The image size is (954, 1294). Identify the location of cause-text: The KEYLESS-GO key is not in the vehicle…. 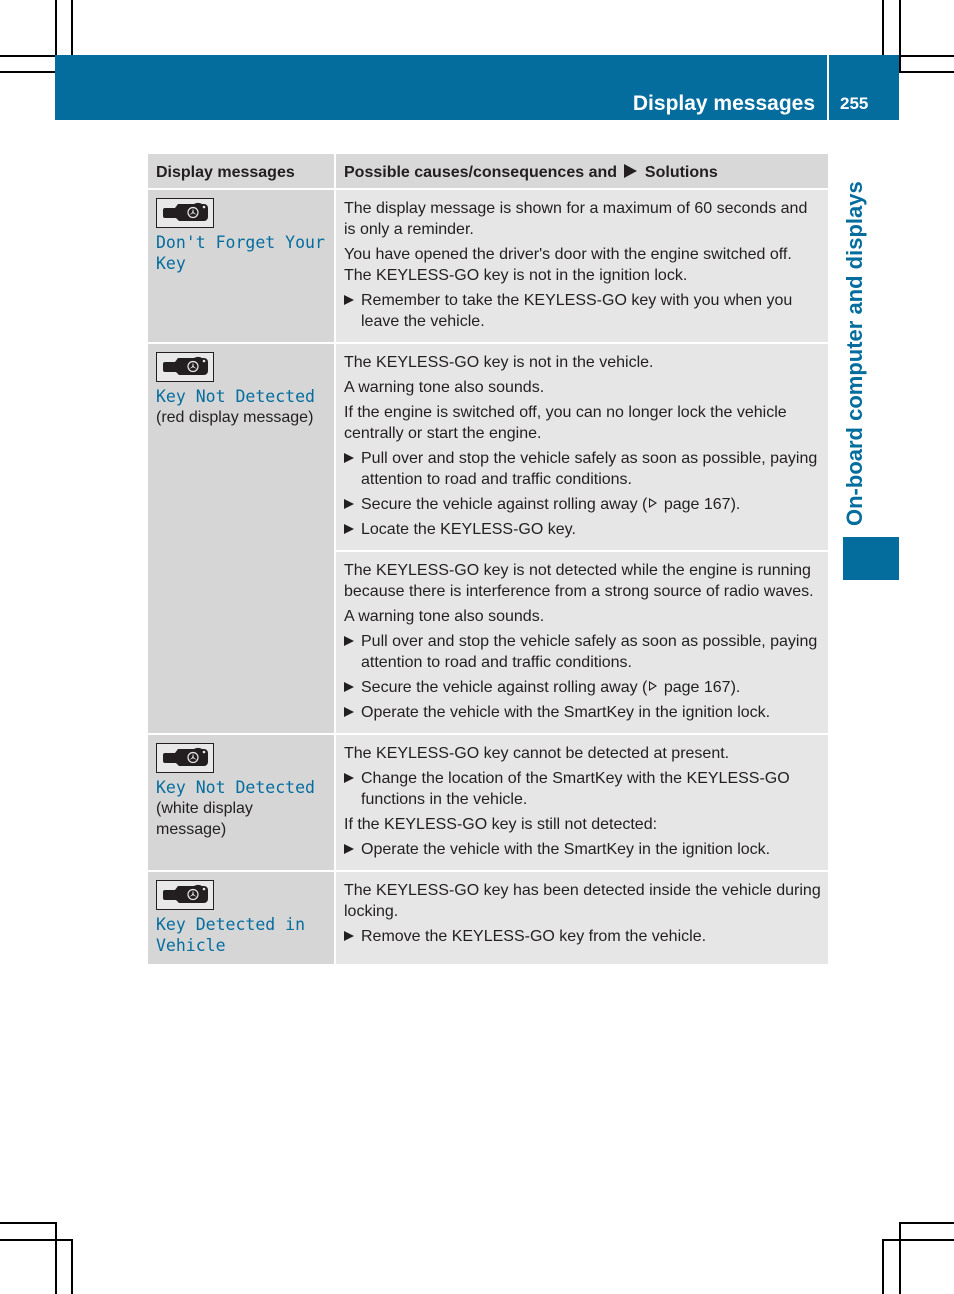
(499, 362).